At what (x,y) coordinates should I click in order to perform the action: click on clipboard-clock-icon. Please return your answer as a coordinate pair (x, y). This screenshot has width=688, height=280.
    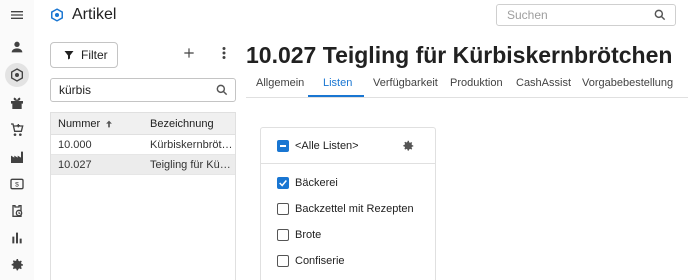
    Looking at the image, I should click on (17, 211).